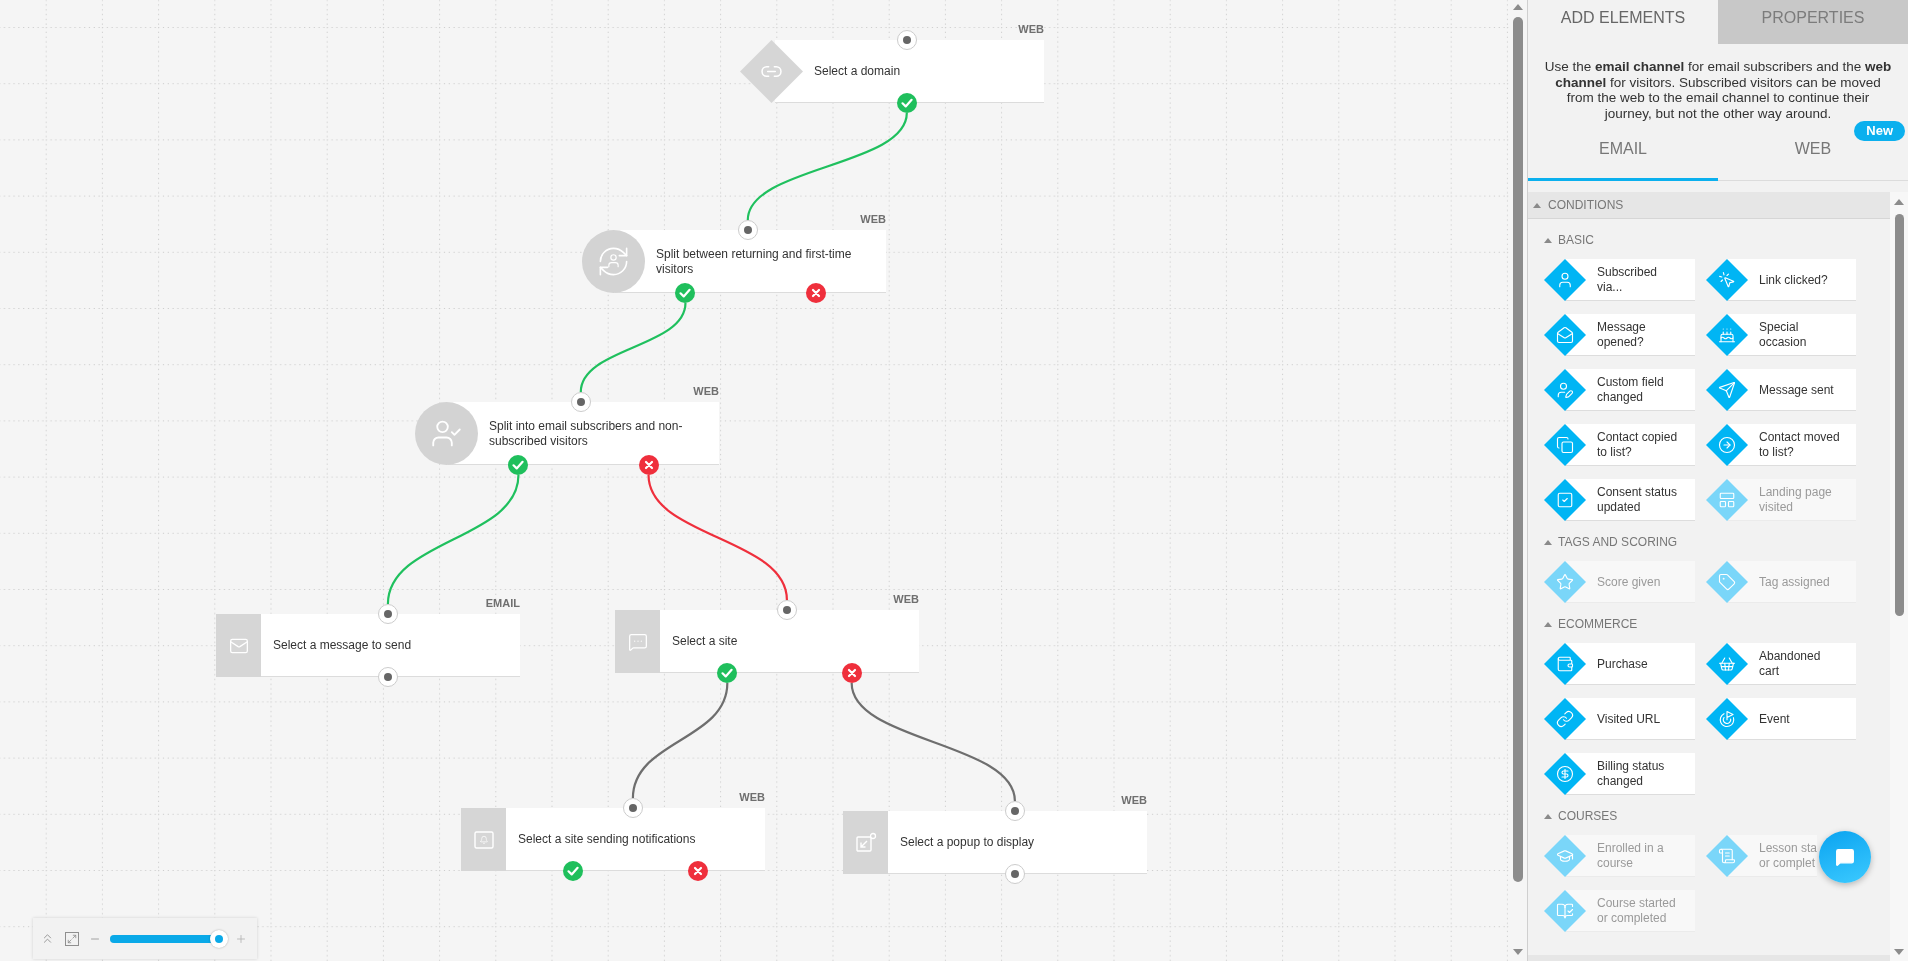 This screenshot has width=1908, height=961. Describe the element at coordinates (238, 645) in the screenshot. I see `envelope-icon` at that location.